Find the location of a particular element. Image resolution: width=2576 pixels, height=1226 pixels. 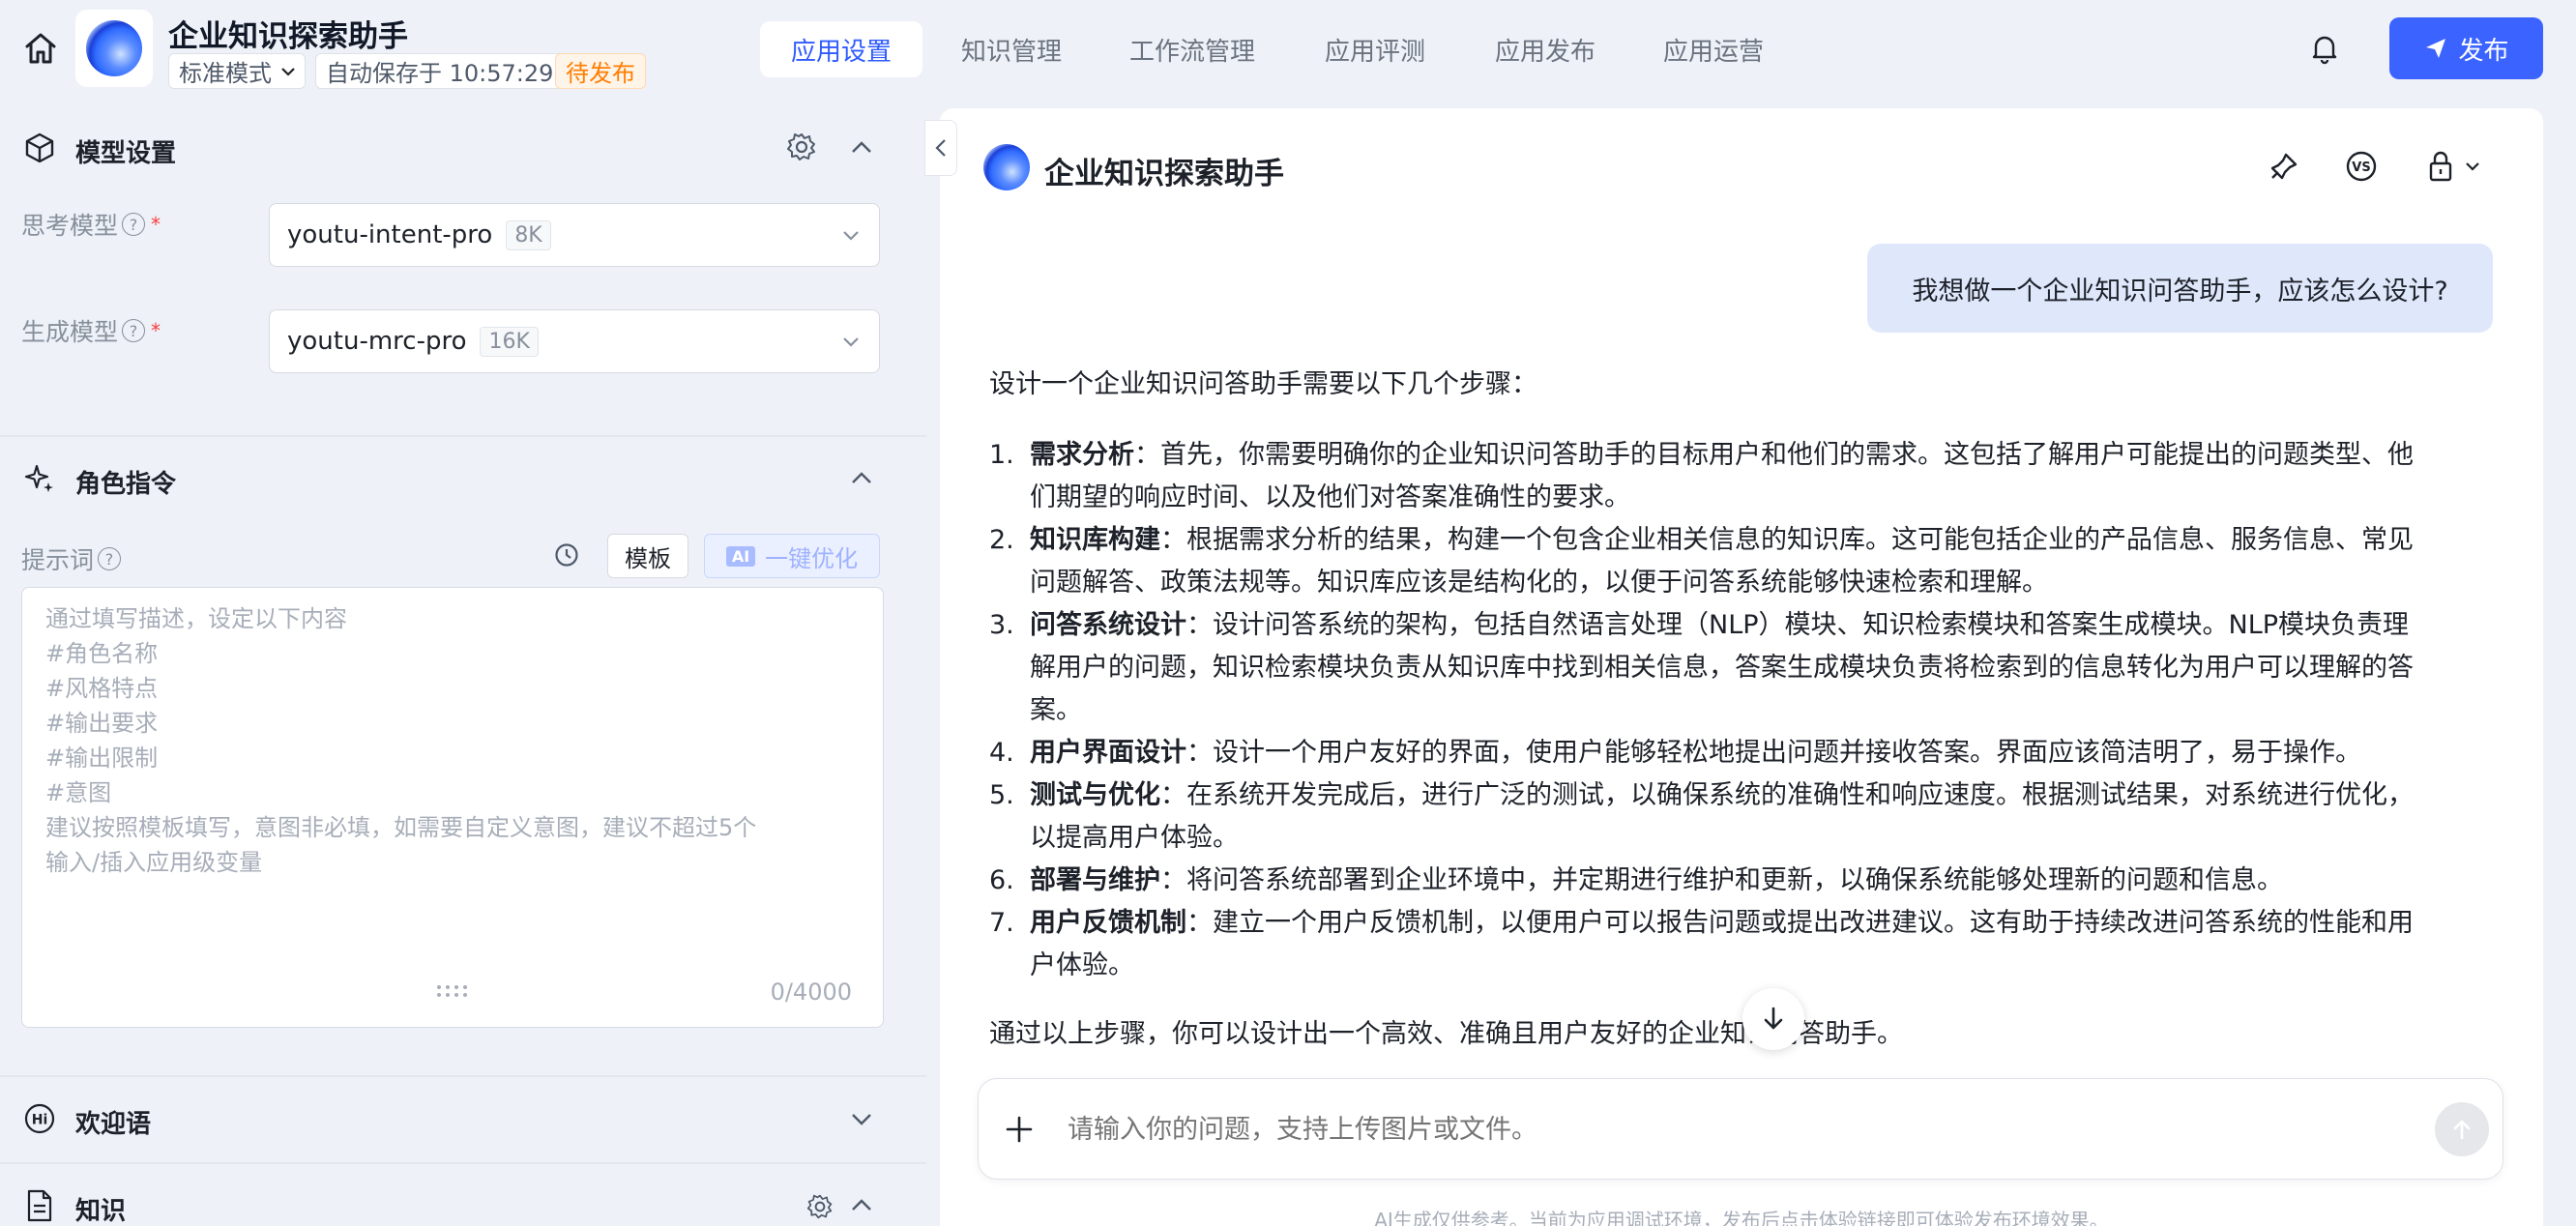

app-title: 企业知识探索助手 is located at coordinates (288, 36).